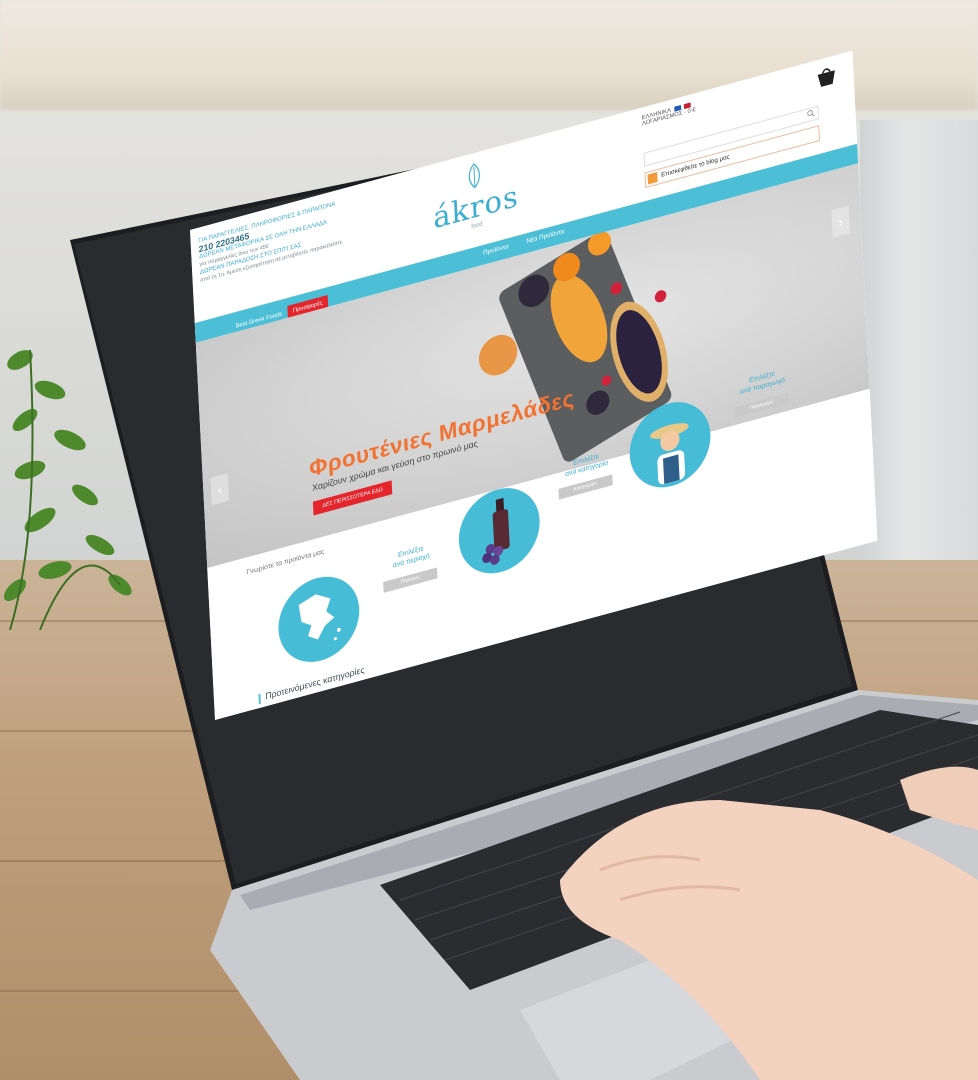  I want to click on hands, so click(769, 923).